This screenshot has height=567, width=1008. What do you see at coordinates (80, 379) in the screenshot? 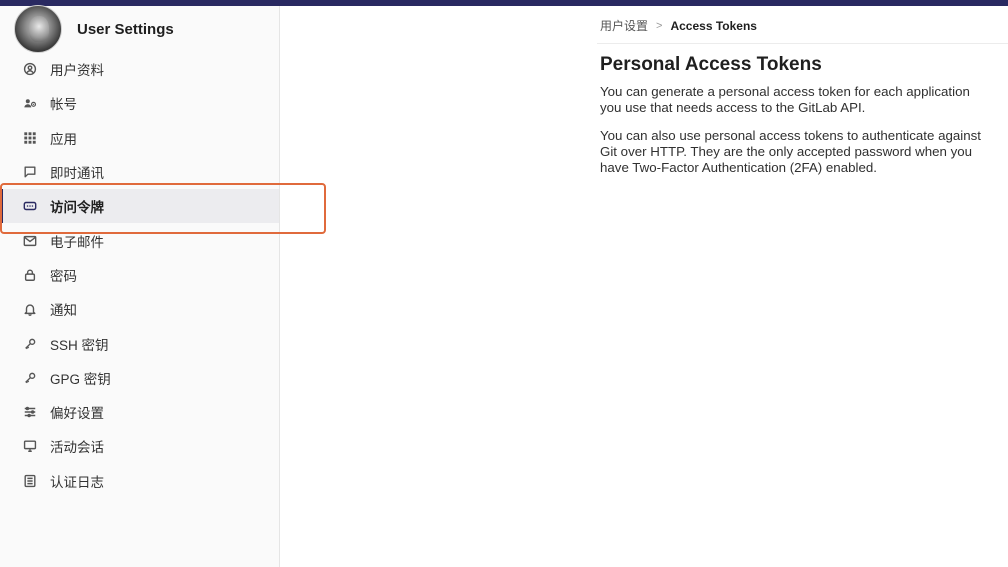
I see `sidebar-item-label: GPG 密钥` at bounding box center [80, 379].